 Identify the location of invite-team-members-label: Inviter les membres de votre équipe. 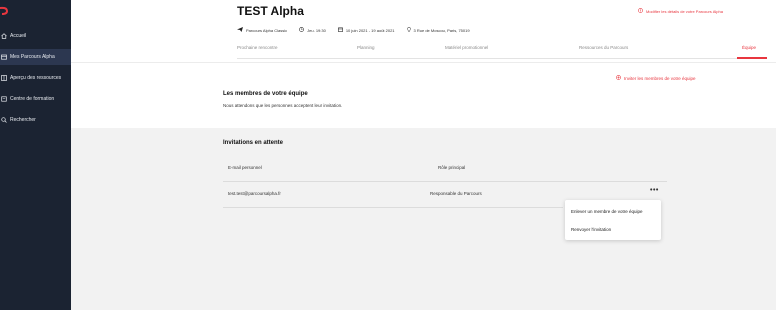
(660, 78).